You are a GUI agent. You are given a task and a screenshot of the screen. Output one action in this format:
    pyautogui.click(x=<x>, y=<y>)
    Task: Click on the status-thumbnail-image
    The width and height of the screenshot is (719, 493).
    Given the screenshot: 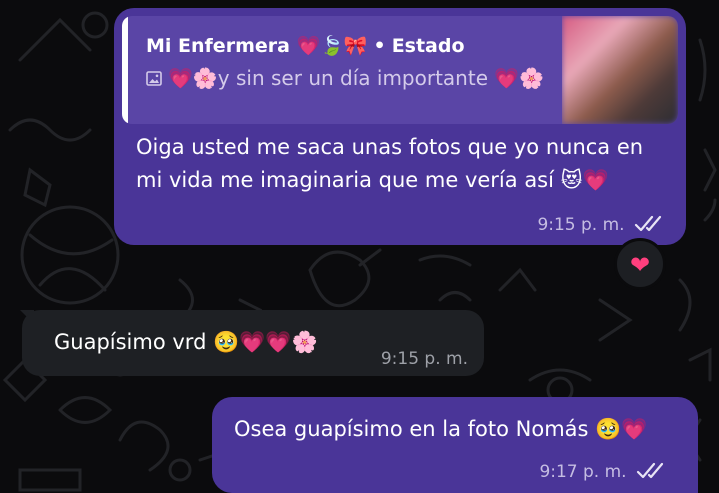 What is the action you would take?
    pyautogui.click(x=620, y=70)
    